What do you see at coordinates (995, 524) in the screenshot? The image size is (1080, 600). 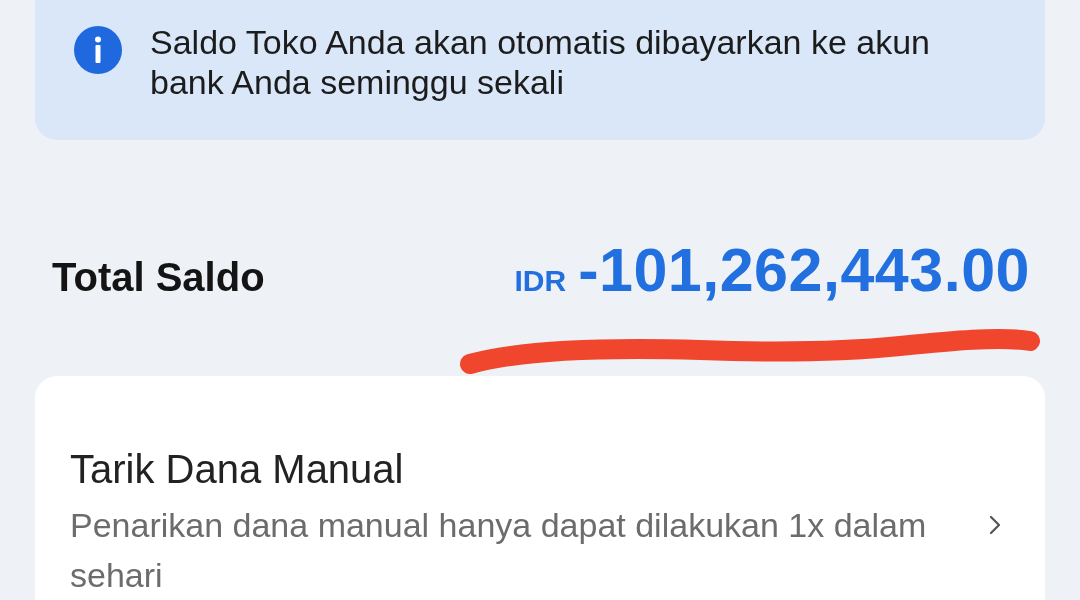 I see `chevron-right-icon` at bounding box center [995, 524].